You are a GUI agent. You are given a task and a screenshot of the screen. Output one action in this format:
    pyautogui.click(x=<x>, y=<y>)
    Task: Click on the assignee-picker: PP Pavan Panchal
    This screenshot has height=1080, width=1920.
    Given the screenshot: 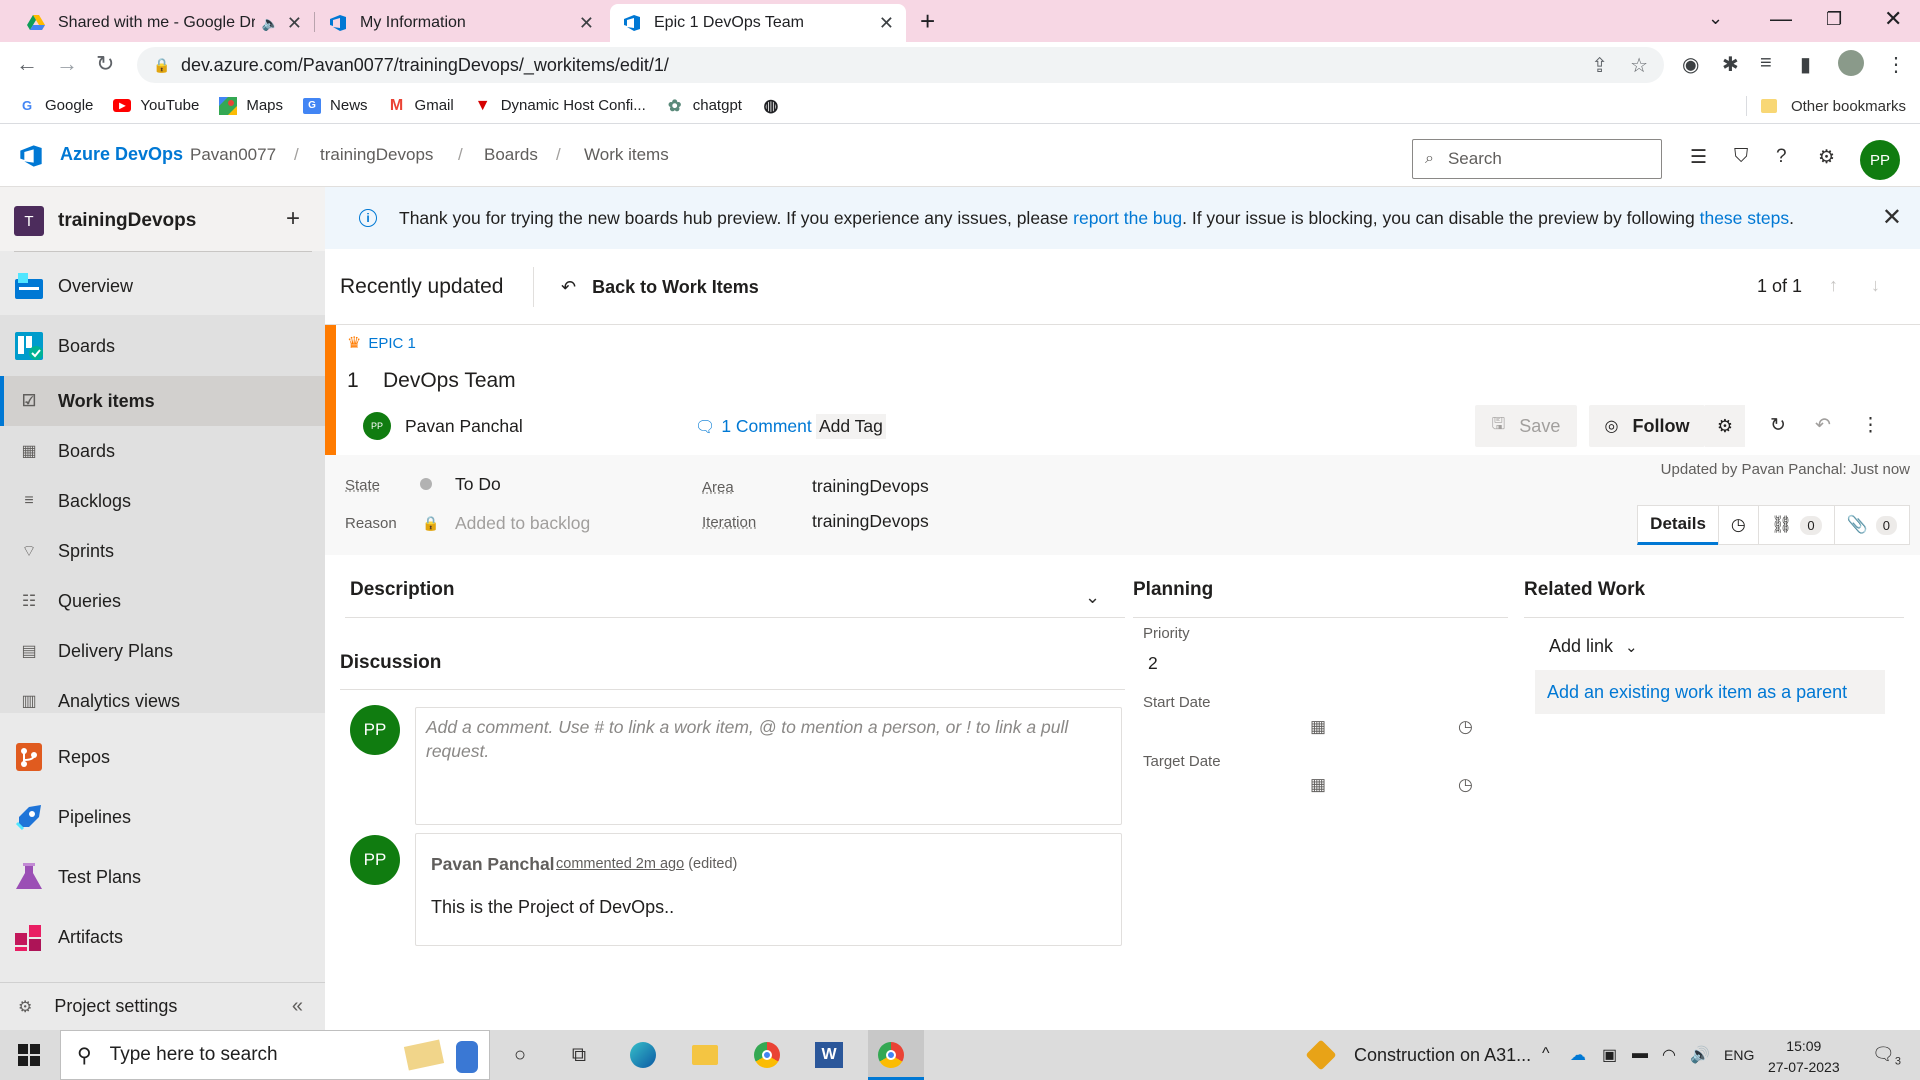 What is the action you would take?
    pyautogui.click(x=443, y=426)
    